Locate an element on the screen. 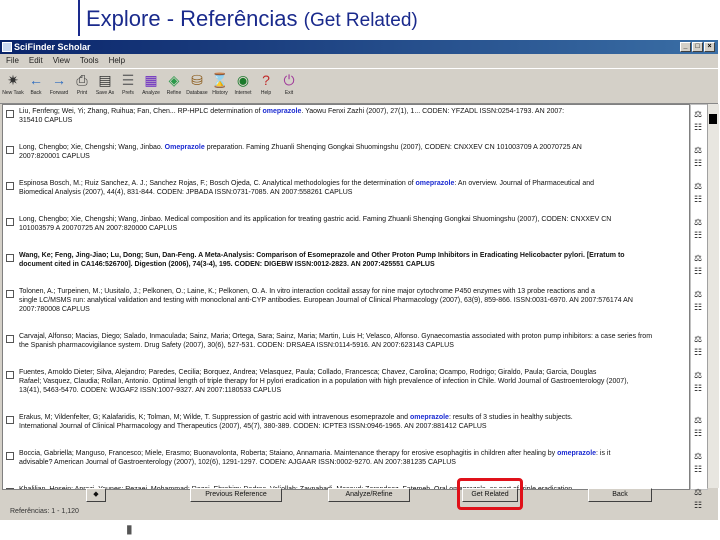  toolbar-label: Forward is located at coordinates (59, 93).